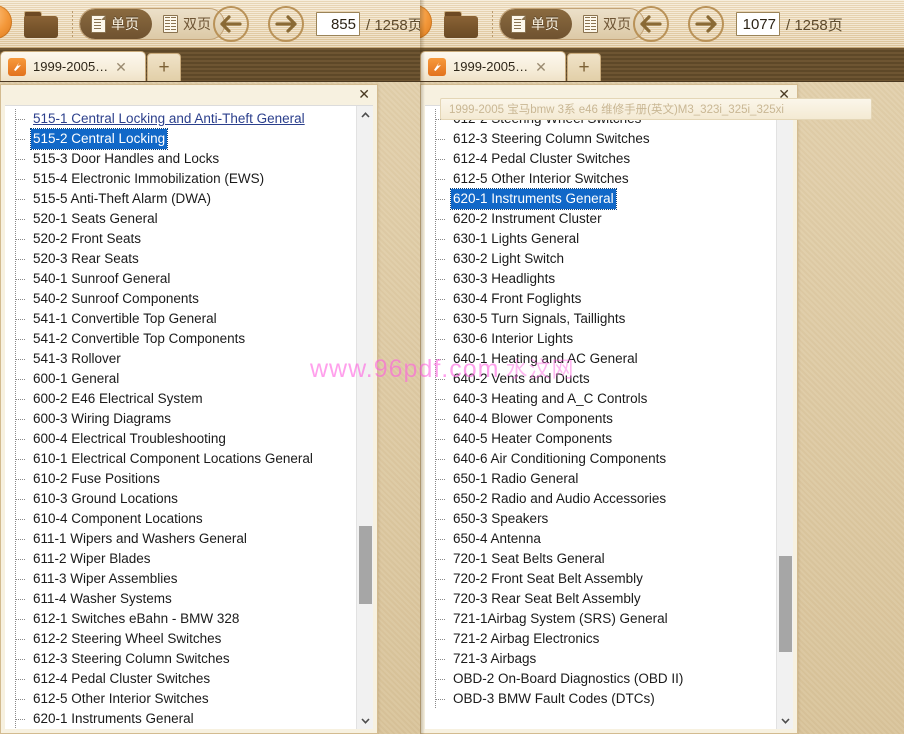  Describe the element at coordinates (600, 279) in the screenshot. I see `outline-item: 630-3 Headlights` at that location.